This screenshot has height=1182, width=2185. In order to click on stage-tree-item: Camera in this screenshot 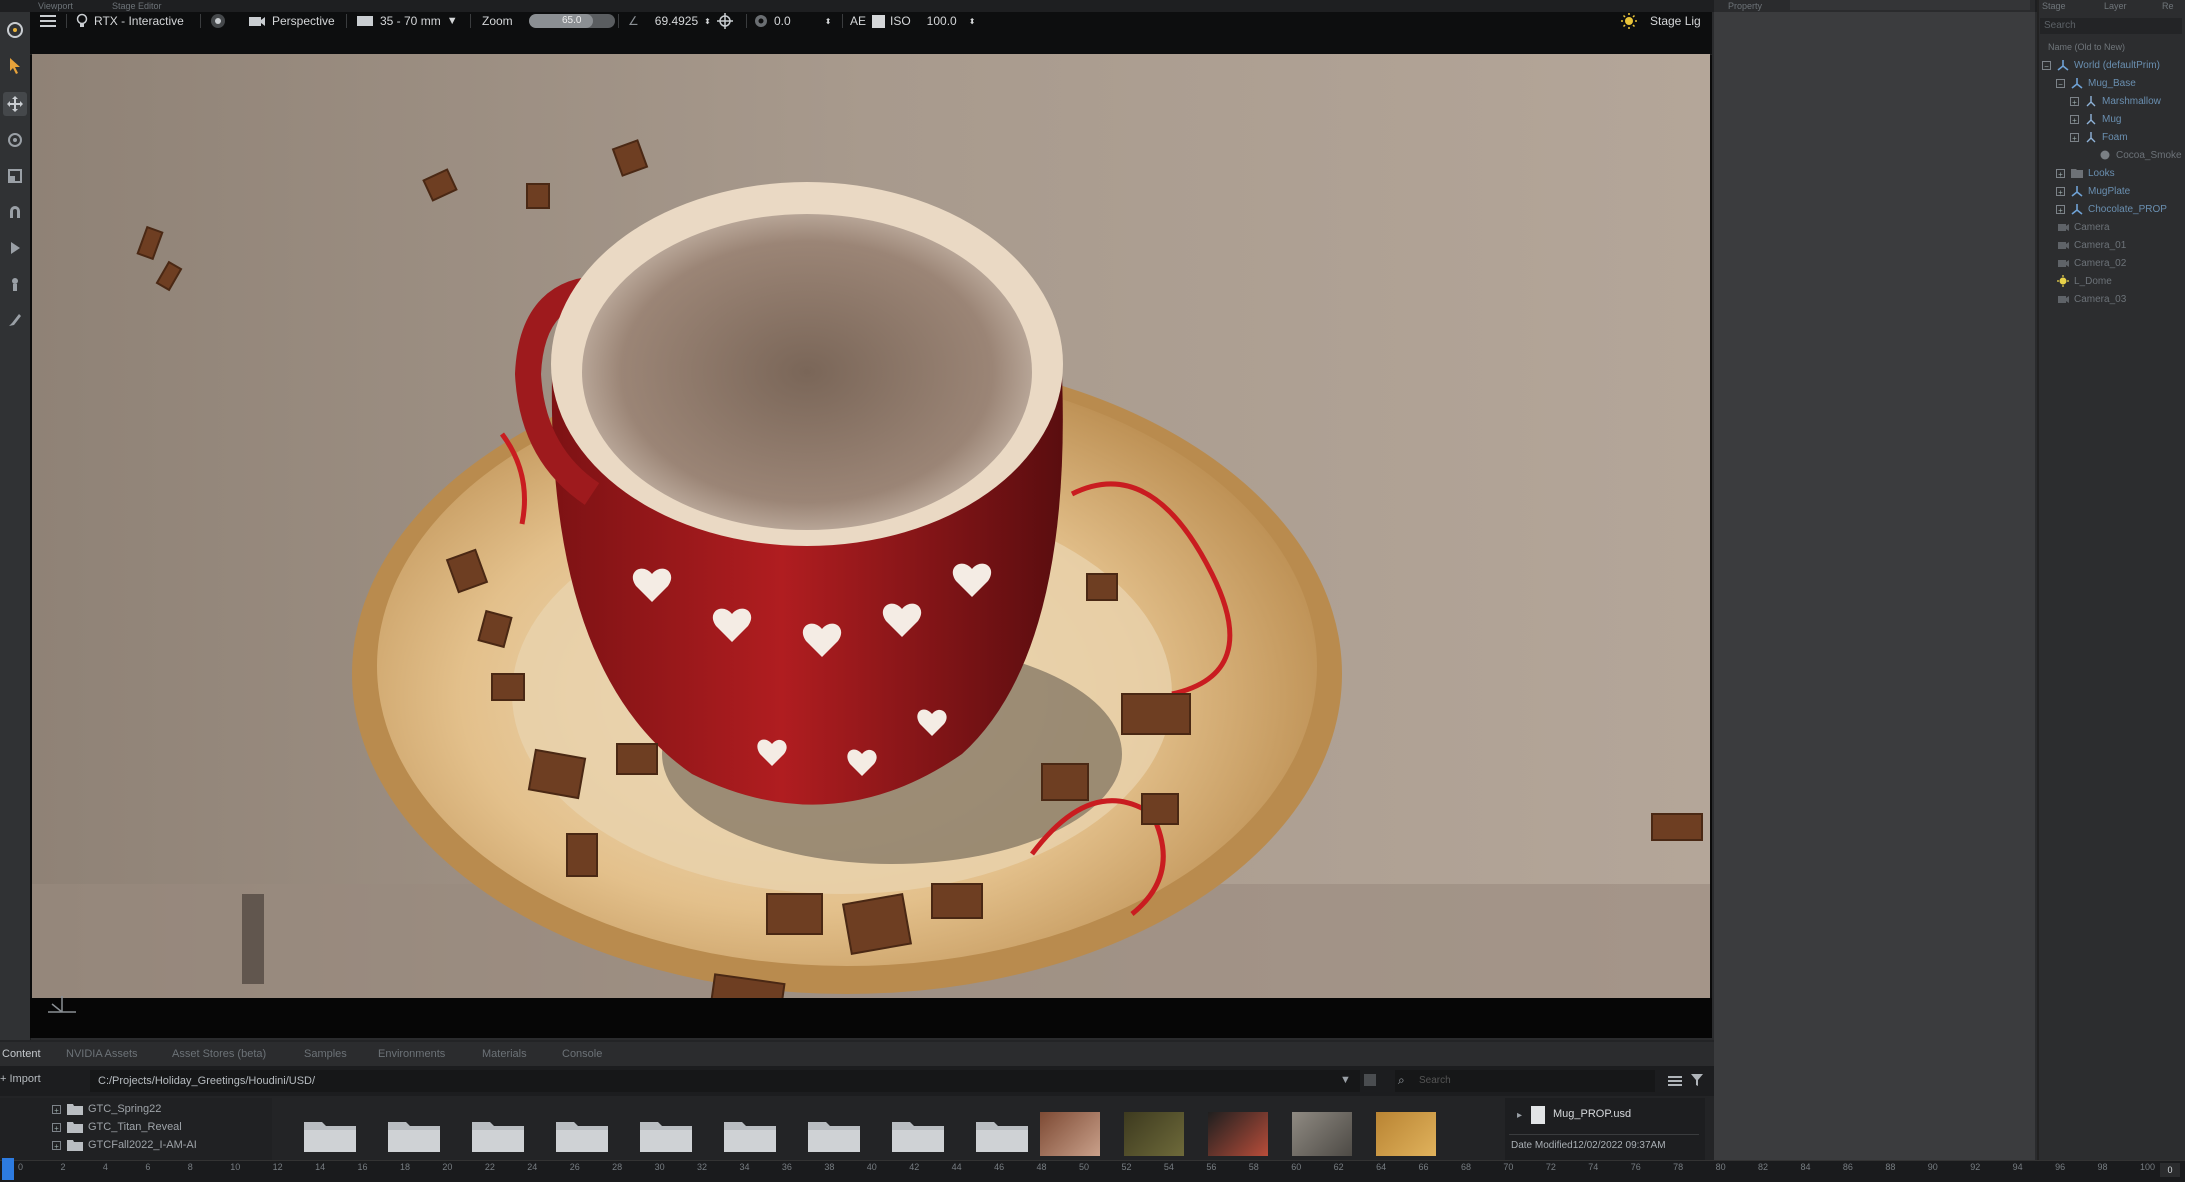, I will do `click(2113, 227)`.